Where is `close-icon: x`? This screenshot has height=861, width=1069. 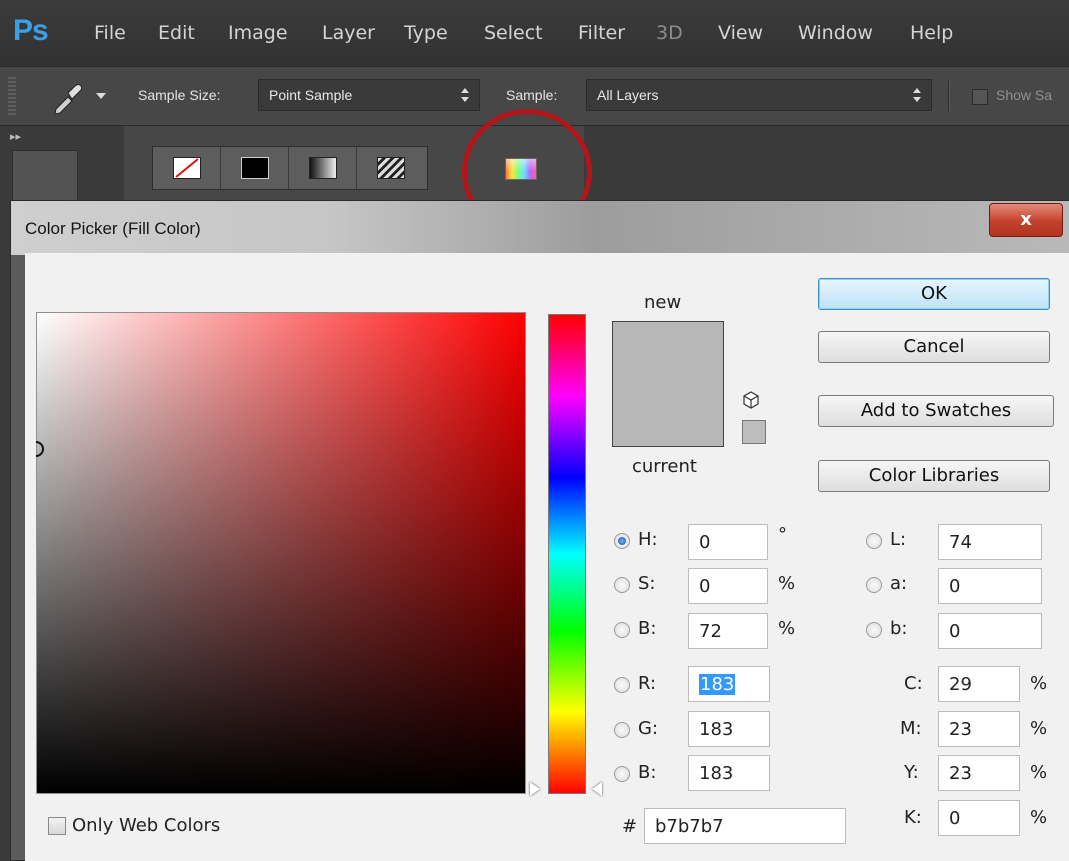
close-icon: x is located at coordinates (1026, 219).